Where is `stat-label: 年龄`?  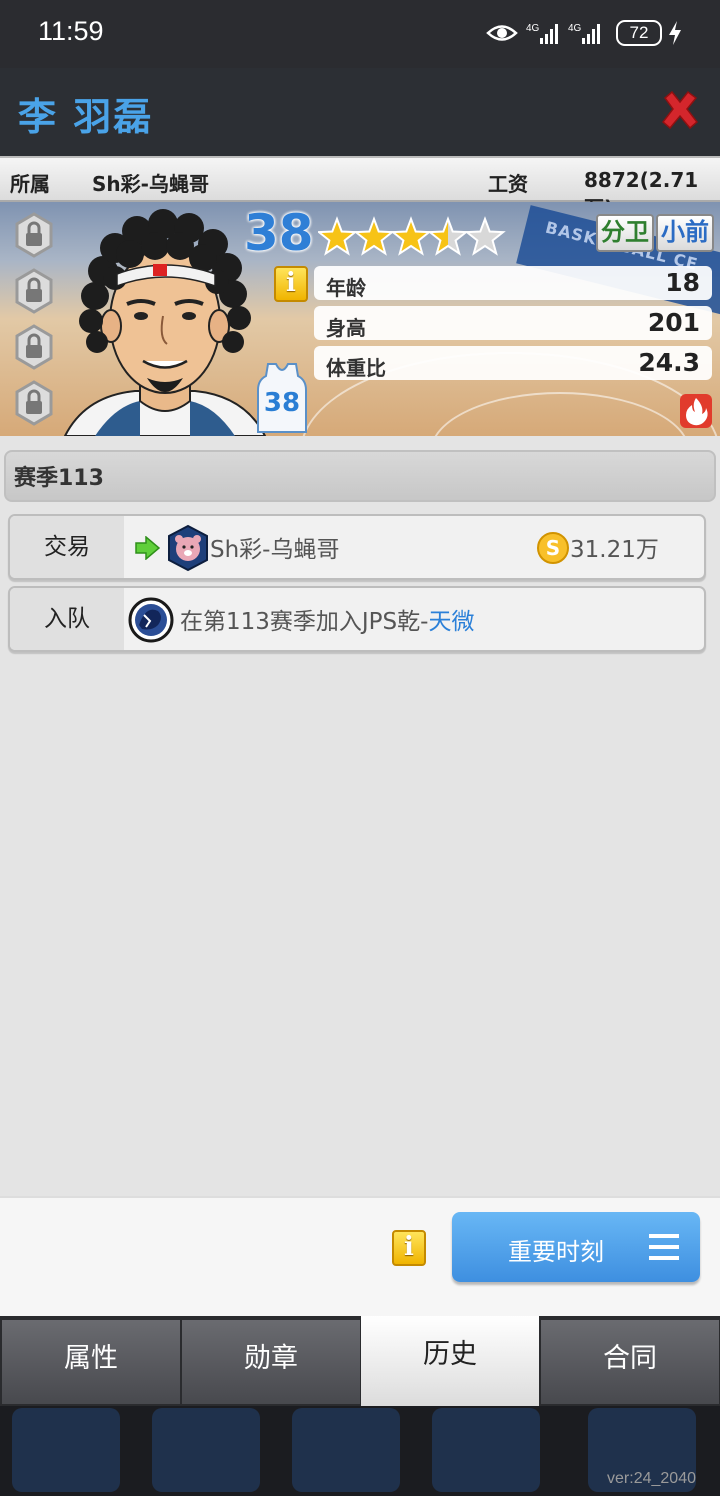
stat-label: 年龄 is located at coordinates (346, 288).